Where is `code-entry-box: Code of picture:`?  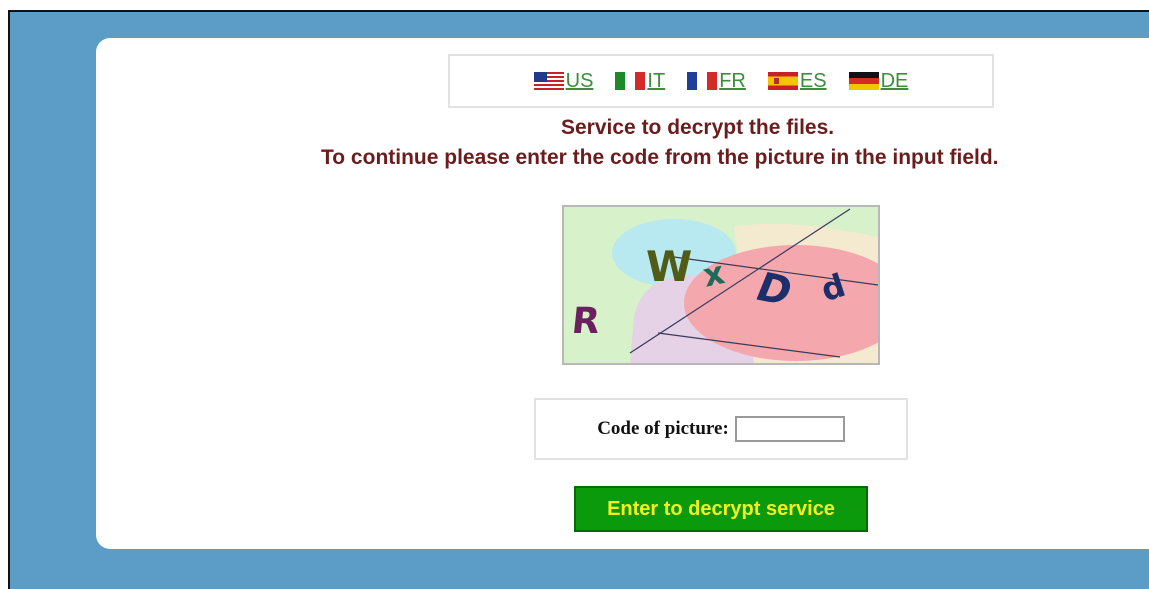 code-entry-box: Code of picture: is located at coordinates (721, 429).